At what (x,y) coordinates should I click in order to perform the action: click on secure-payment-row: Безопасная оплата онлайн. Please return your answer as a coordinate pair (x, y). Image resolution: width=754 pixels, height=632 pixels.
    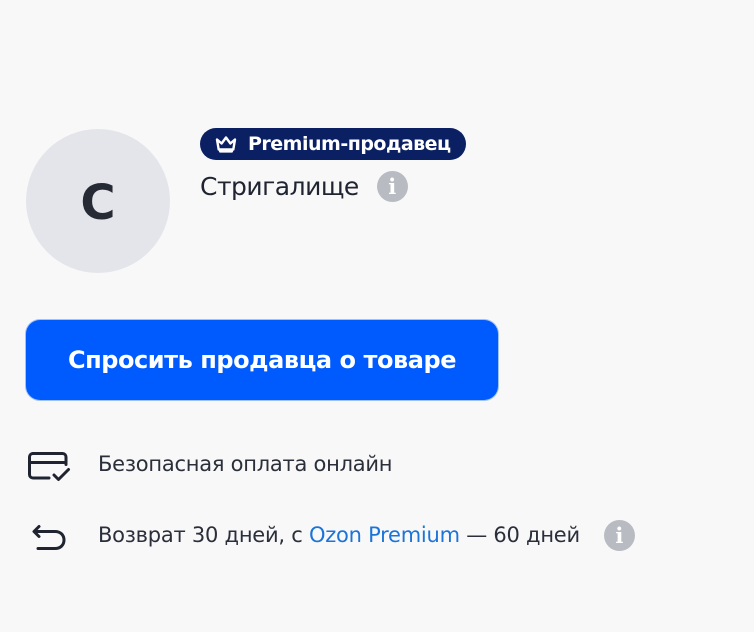
    Looking at the image, I should click on (209, 464).